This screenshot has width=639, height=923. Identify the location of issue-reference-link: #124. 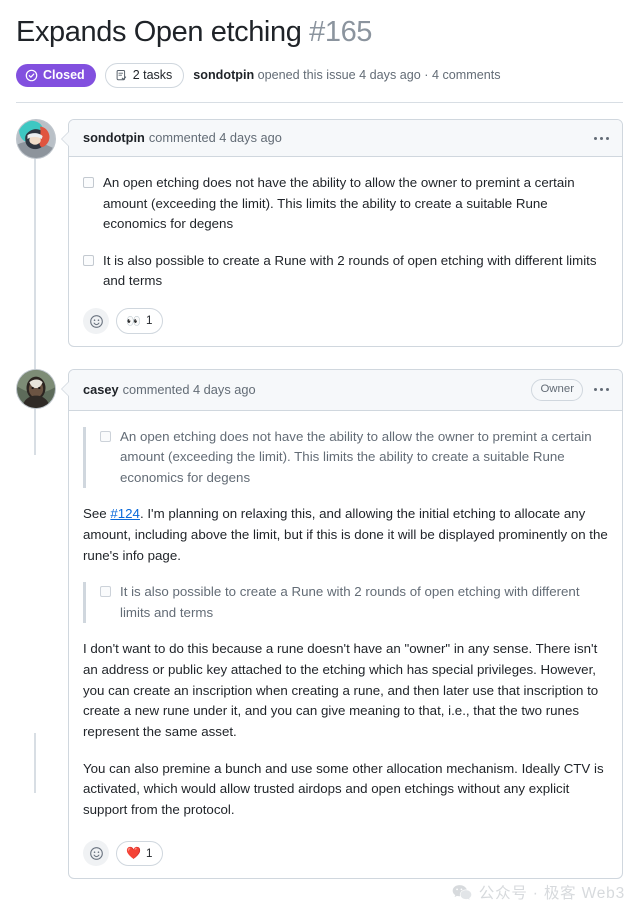
(125, 513).